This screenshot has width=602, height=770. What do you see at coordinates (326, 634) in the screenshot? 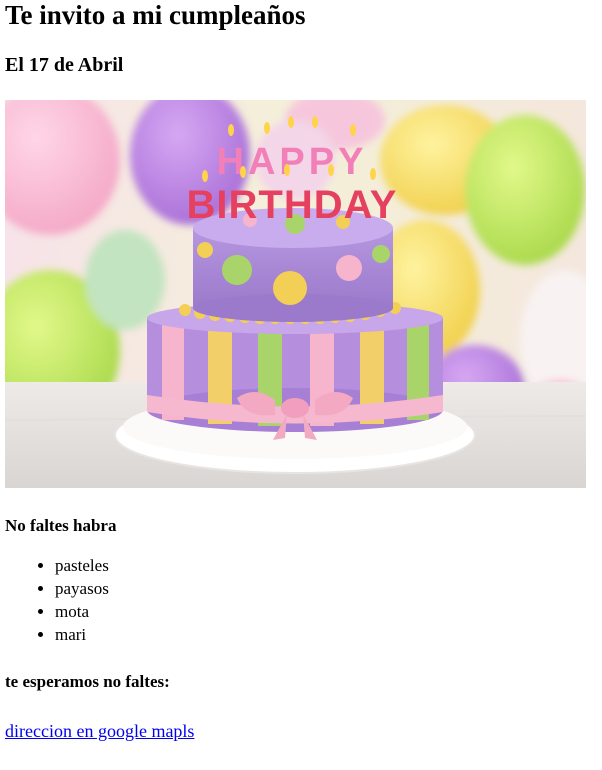
I see `list-item: mari` at bounding box center [326, 634].